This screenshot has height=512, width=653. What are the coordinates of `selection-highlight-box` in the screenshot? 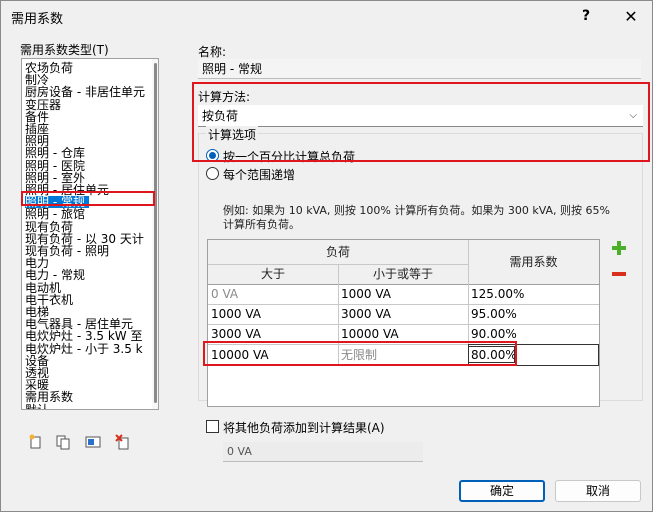 It's located at (88, 198).